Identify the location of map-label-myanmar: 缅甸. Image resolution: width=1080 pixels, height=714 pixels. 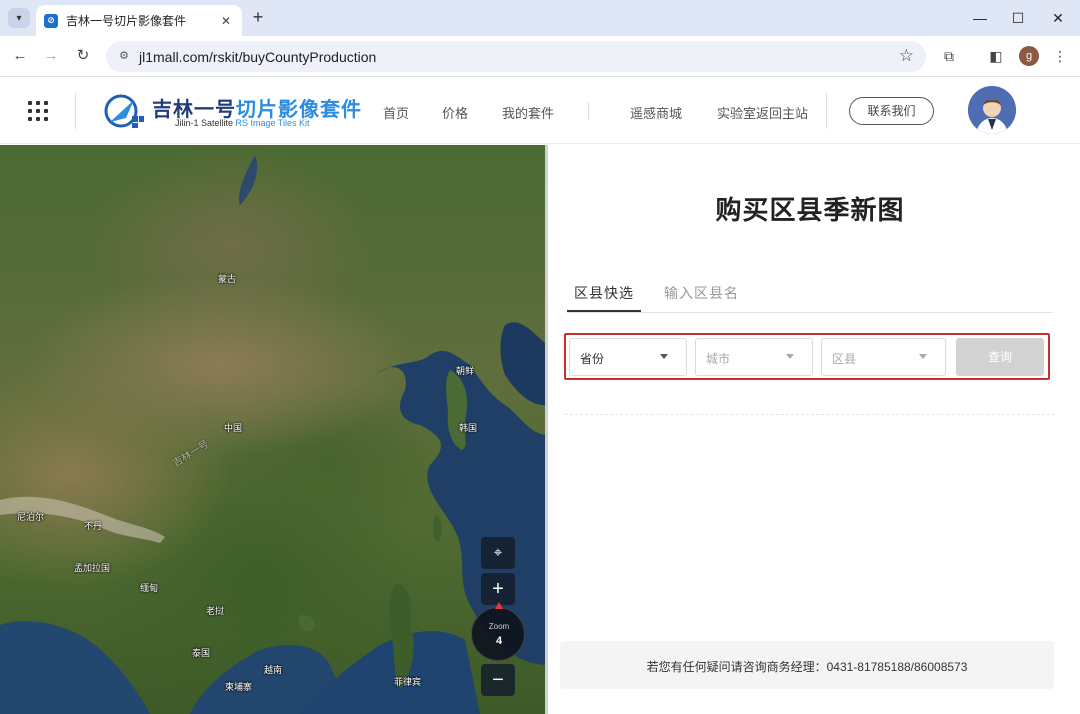
(149, 588).